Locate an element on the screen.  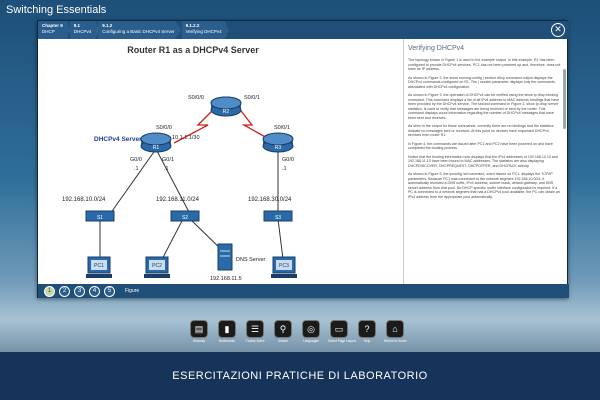
glossary-button: ▤ Glossary is located at coordinates (199, 331).